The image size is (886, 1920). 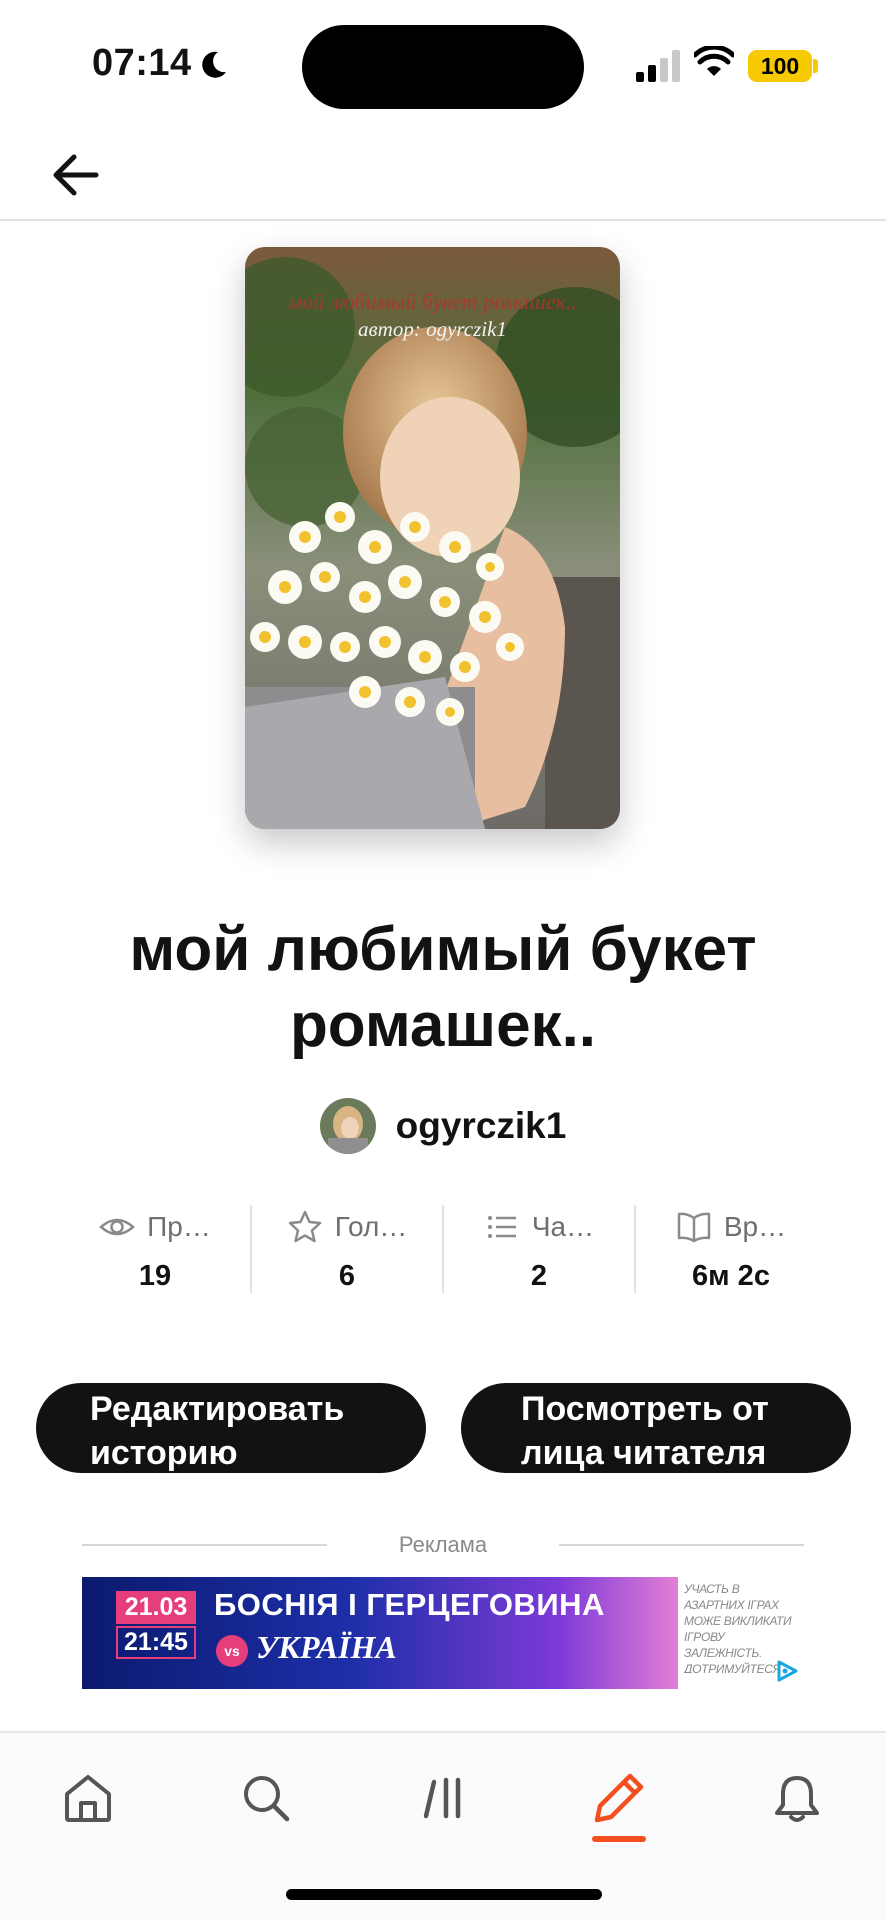 I want to click on ad-team: УКРАЇНА, so click(x=326, y=1647).